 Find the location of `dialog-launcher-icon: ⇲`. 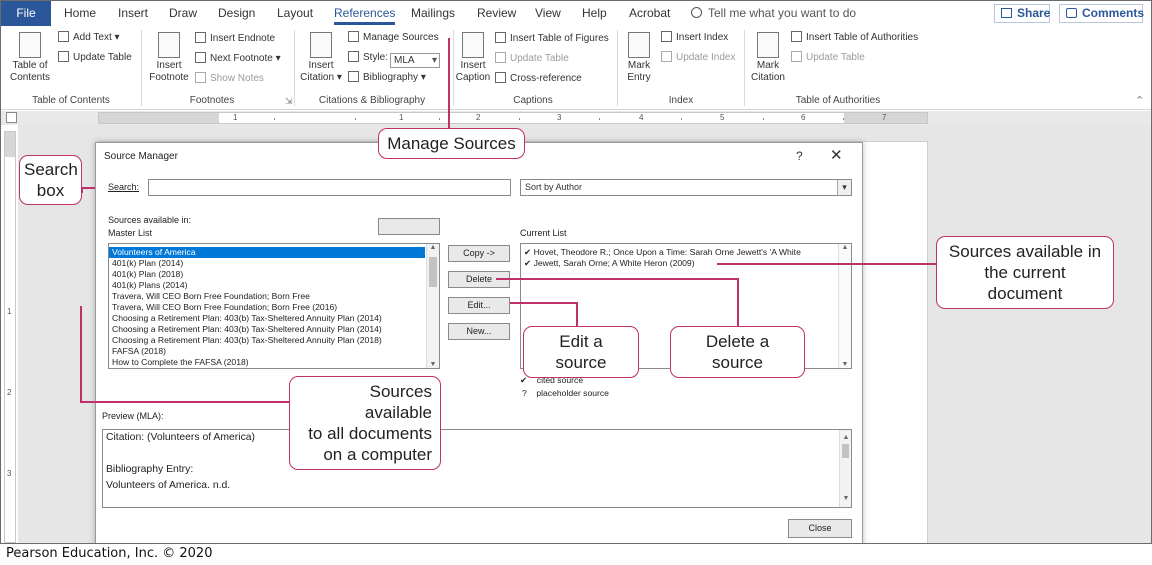

dialog-launcher-icon: ⇲ is located at coordinates (289, 101).